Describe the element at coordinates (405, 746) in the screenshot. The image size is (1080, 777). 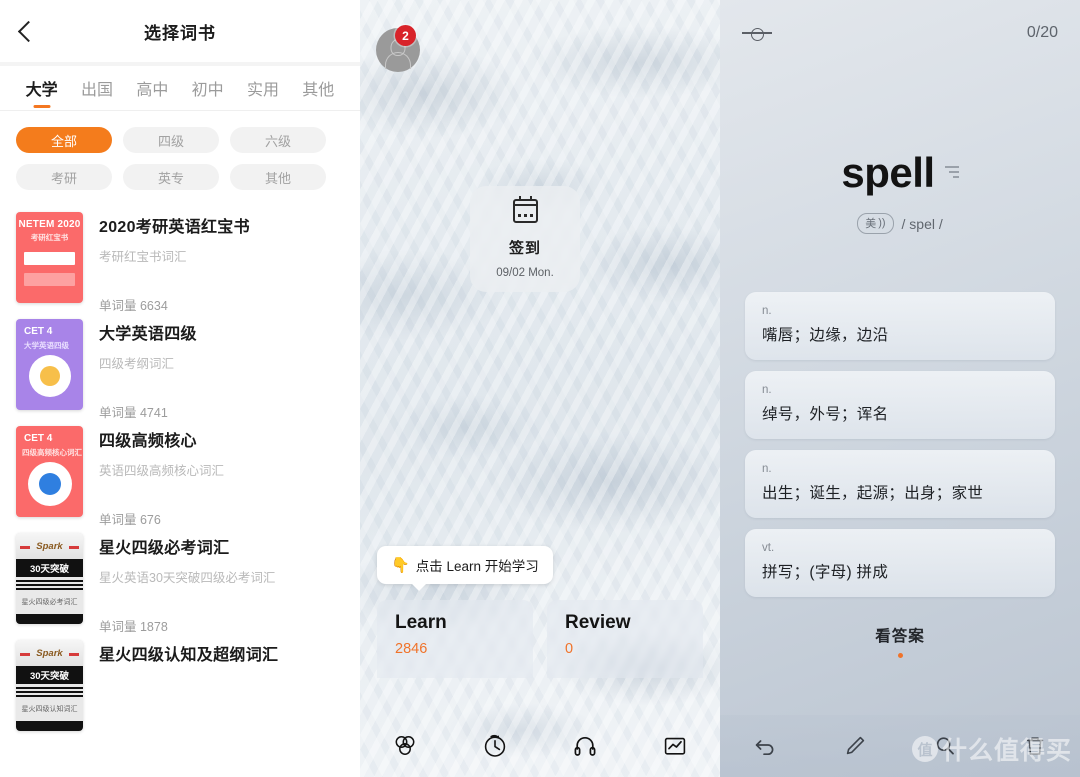
I see `nav-item-groups` at that location.